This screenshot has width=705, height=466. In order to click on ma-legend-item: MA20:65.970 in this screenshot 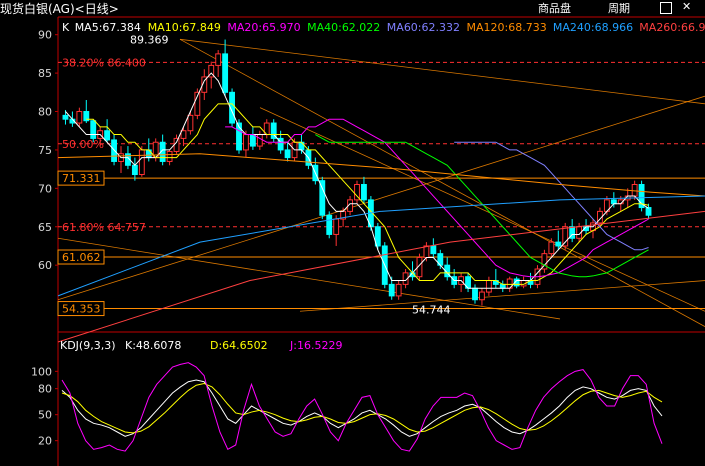, I will do `click(263, 27)`.